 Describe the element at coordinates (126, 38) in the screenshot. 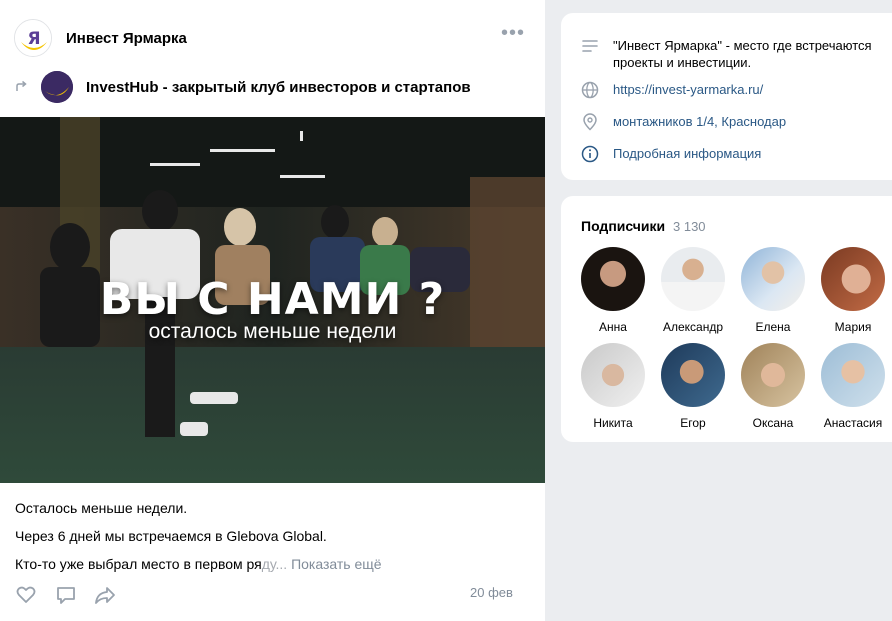

I see `author-name: Инвест Ярмарка` at that location.